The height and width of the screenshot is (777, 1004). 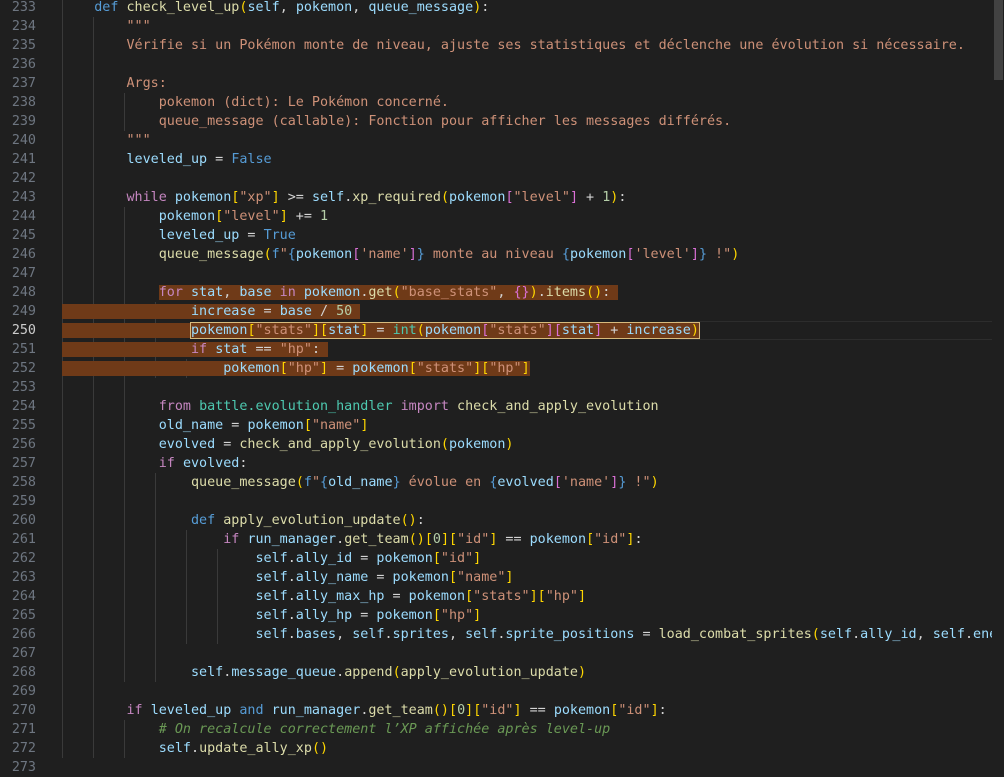 What do you see at coordinates (502, 83) in the screenshot?
I see `code-line: 237 Args:` at bounding box center [502, 83].